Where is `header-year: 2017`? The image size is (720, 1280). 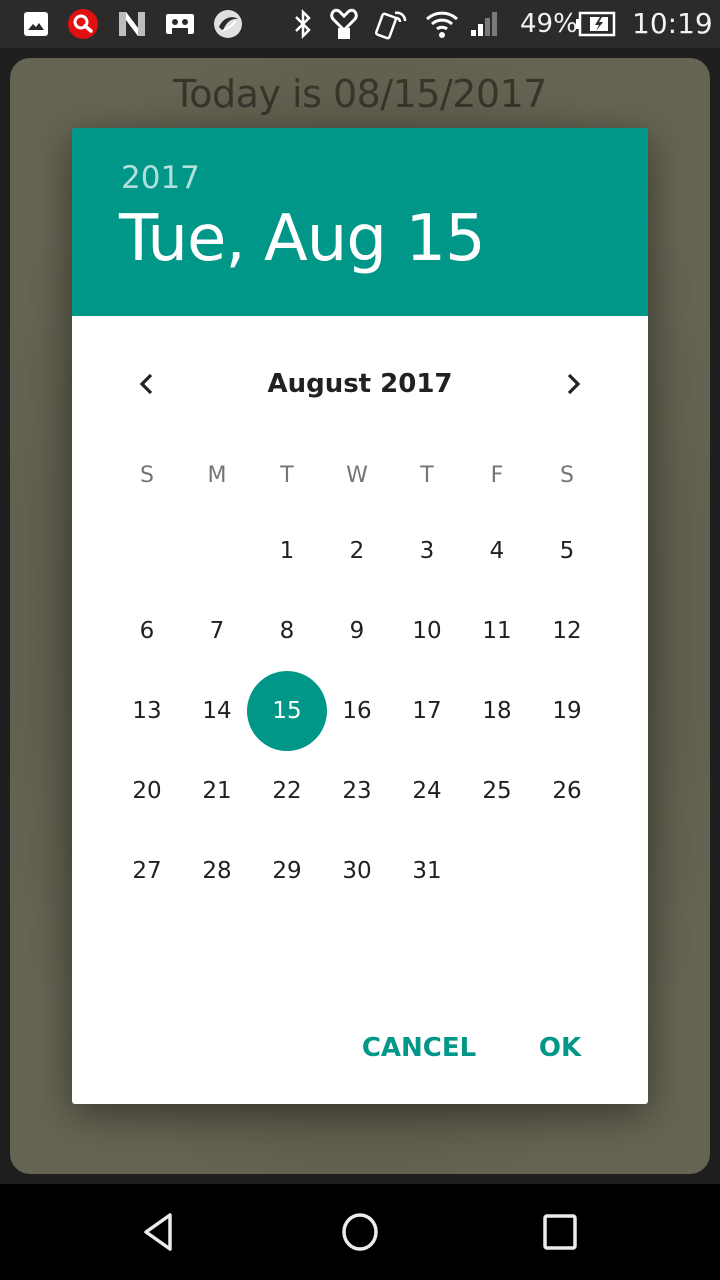 header-year: 2017 is located at coordinates (160, 178).